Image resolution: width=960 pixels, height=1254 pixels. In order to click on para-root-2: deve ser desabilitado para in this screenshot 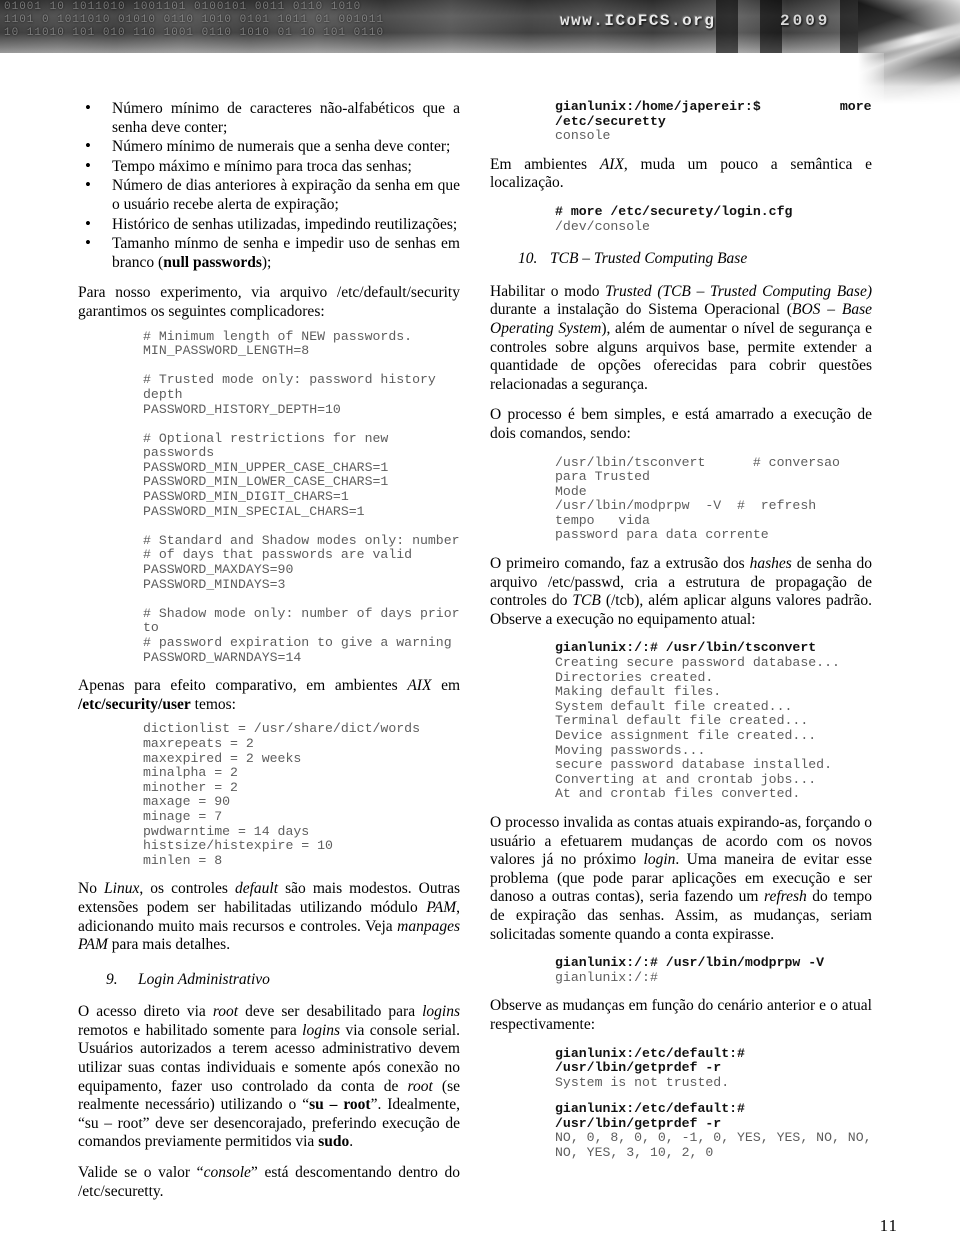, I will do `click(330, 1012)`.